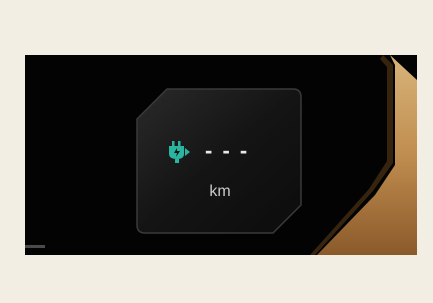 The image size is (433, 303). I want to click on ev-plug-icon, so click(179, 152).